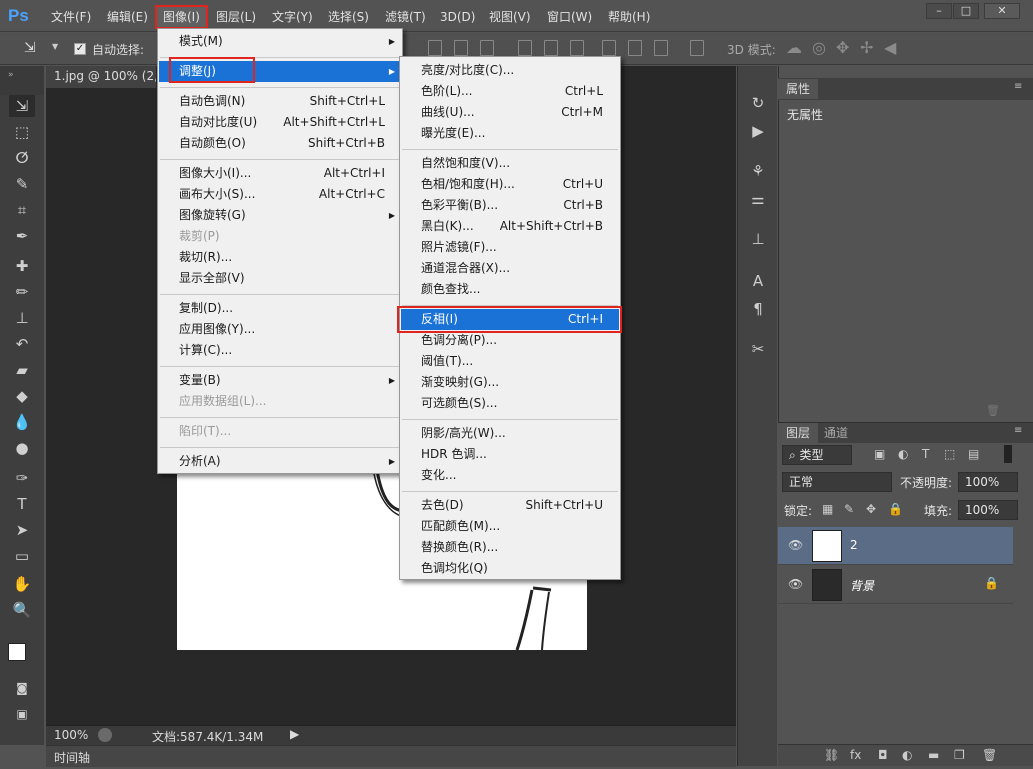  Describe the element at coordinates (22, 344) in the screenshot. I see `history-brush-tool-icon: ↶` at that location.